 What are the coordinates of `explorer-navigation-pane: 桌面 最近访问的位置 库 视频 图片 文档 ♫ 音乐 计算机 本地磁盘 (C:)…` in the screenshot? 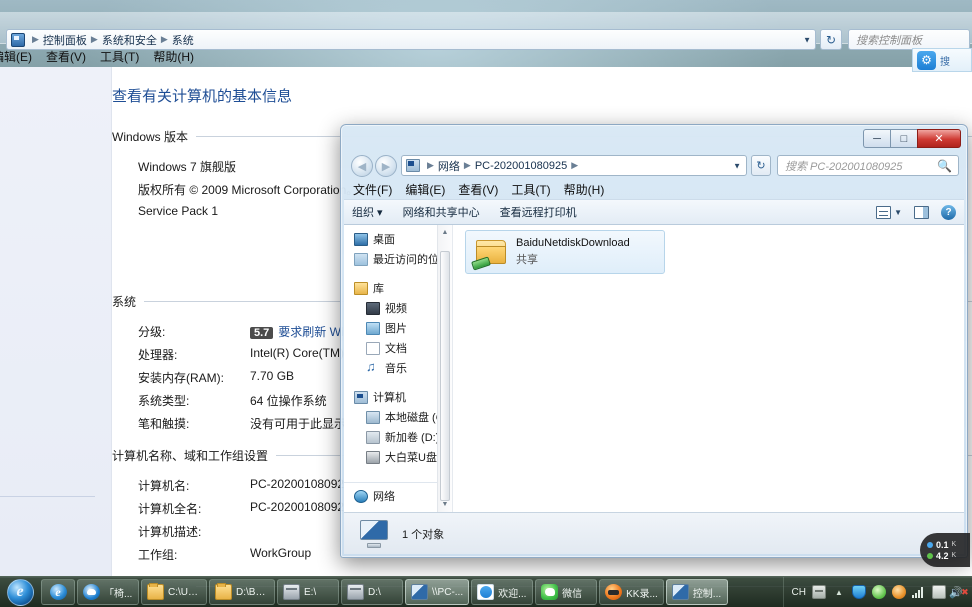 It's located at (398, 368).